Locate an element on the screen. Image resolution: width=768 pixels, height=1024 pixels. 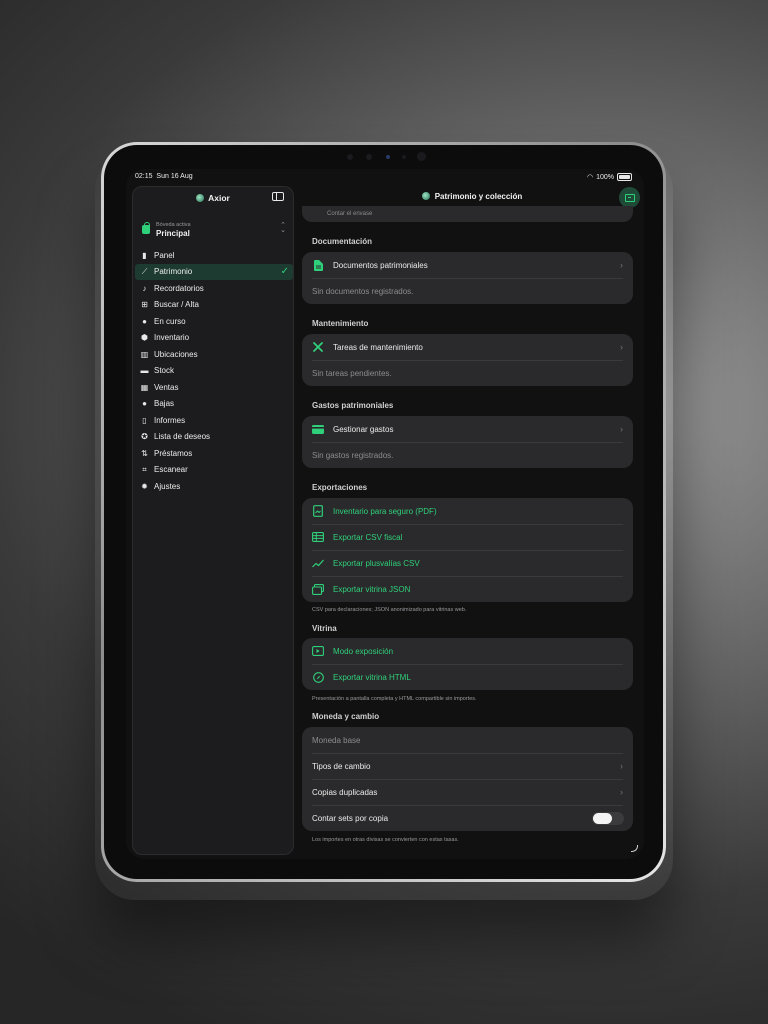
moneda-base-row: Moneda base is located at coordinates (467, 740).